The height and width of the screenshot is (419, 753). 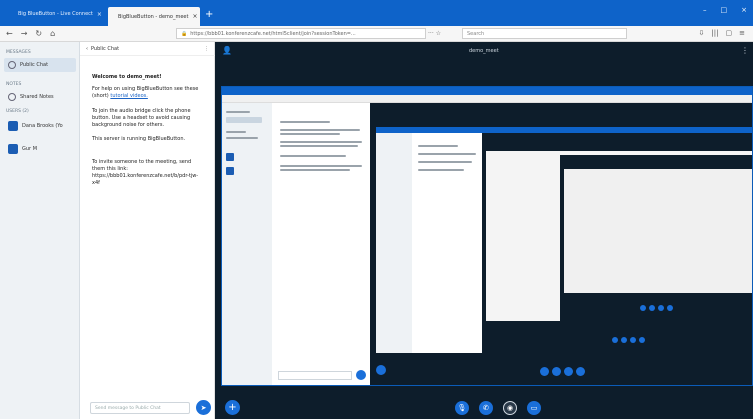 What do you see at coordinates (742, 33) in the screenshot?
I see `menu-icon: ≡` at bounding box center [742, 33].